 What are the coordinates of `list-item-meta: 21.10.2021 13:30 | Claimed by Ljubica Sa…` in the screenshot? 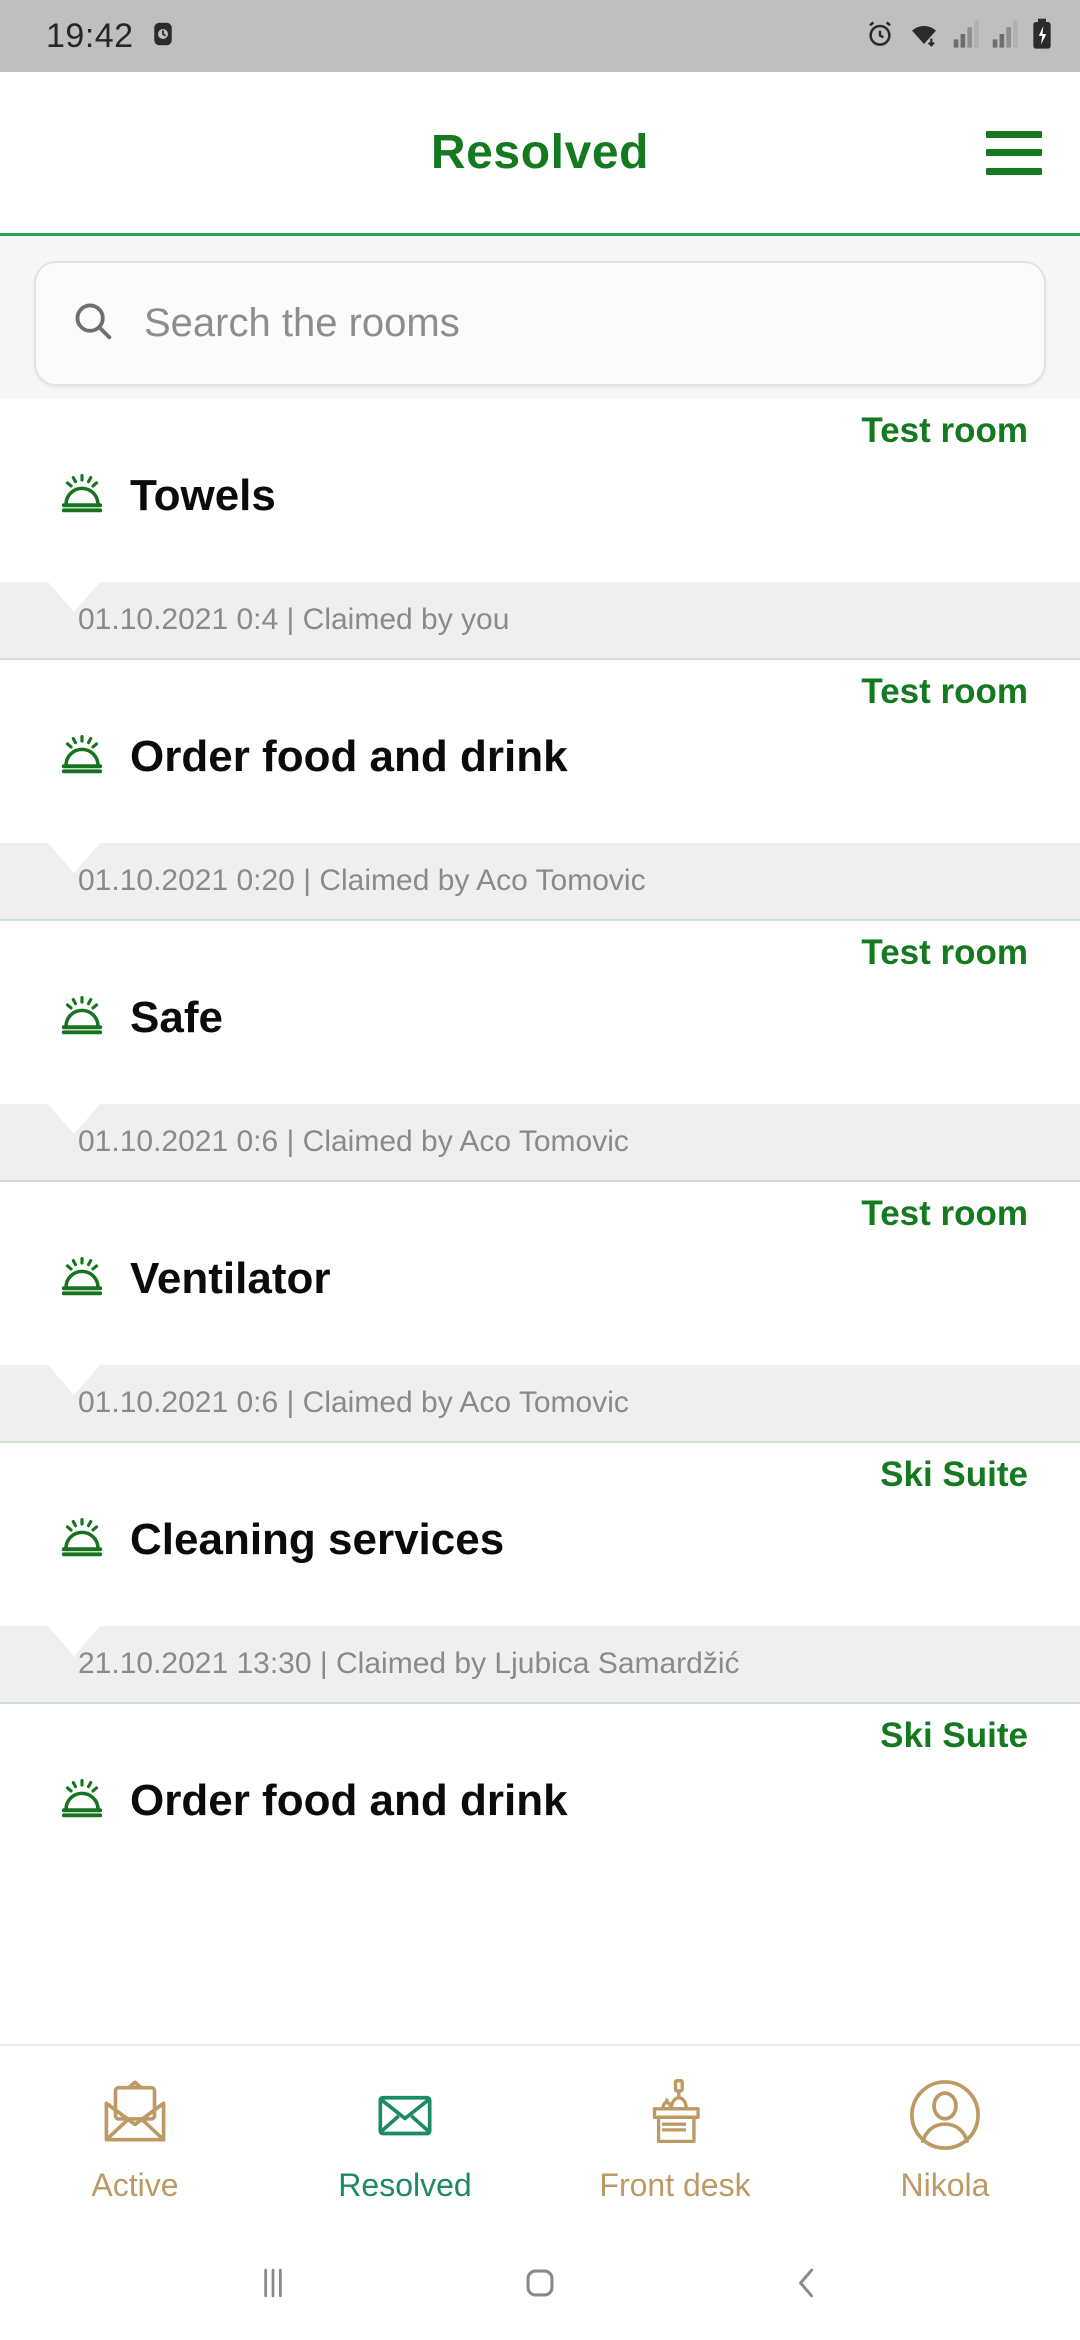 It's located at (540, 1665).